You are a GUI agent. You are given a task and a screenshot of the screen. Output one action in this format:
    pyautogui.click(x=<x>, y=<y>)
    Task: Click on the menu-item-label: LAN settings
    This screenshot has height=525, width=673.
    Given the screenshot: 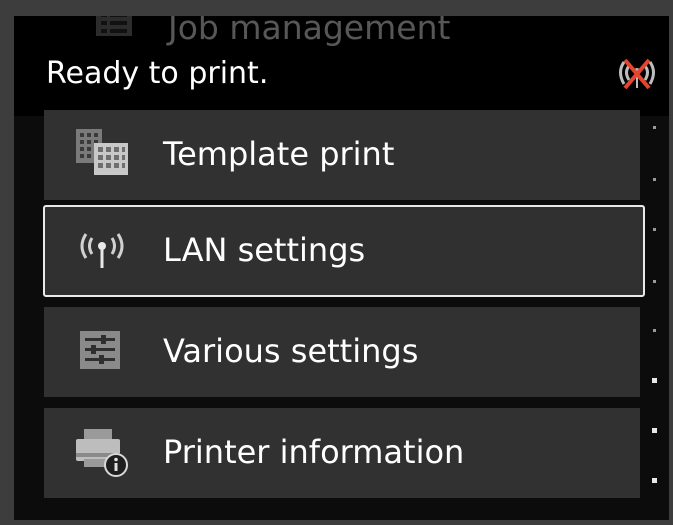 What is the action you would take?
    pyautogui.click(x=264, y=250)
    